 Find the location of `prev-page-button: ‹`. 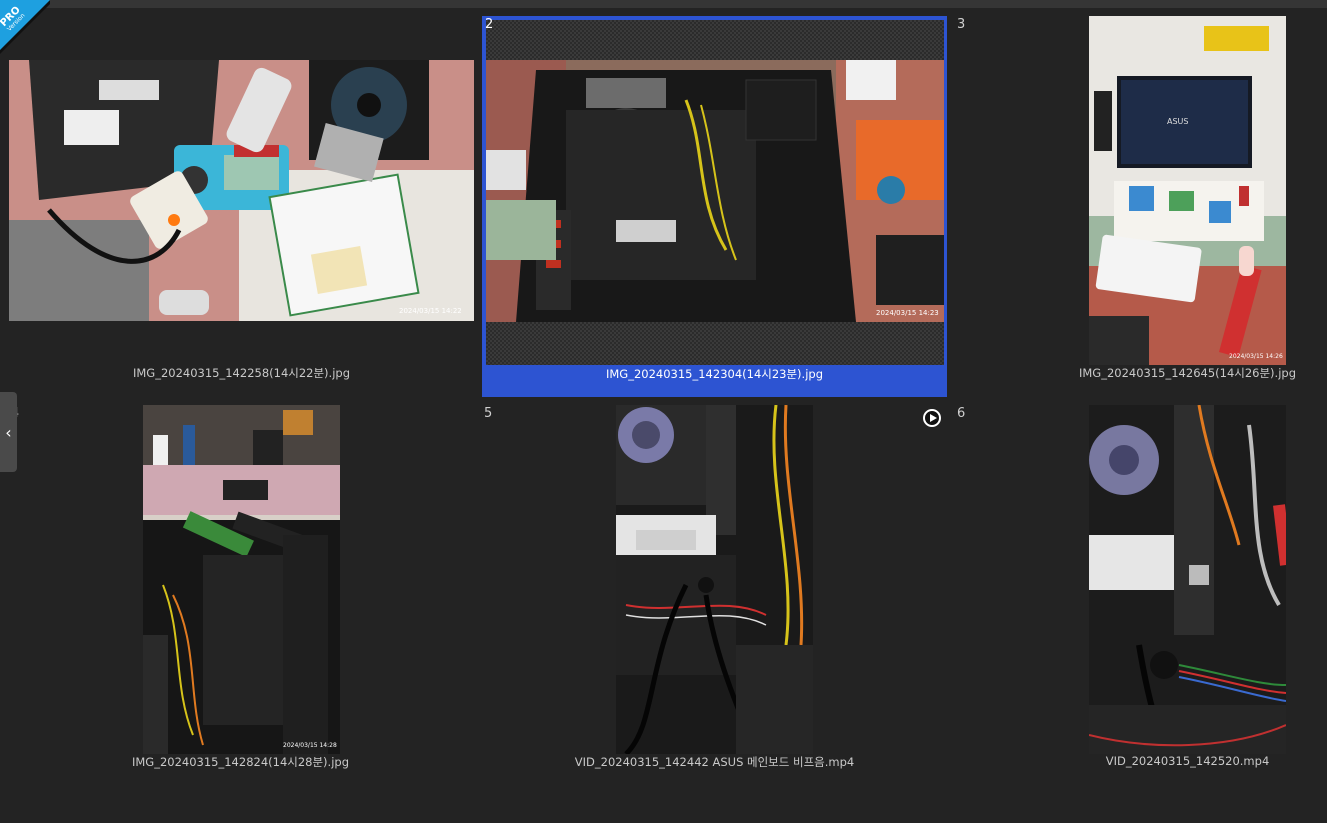

prev-page-button: ‹ is located at coordinates (8, 432).